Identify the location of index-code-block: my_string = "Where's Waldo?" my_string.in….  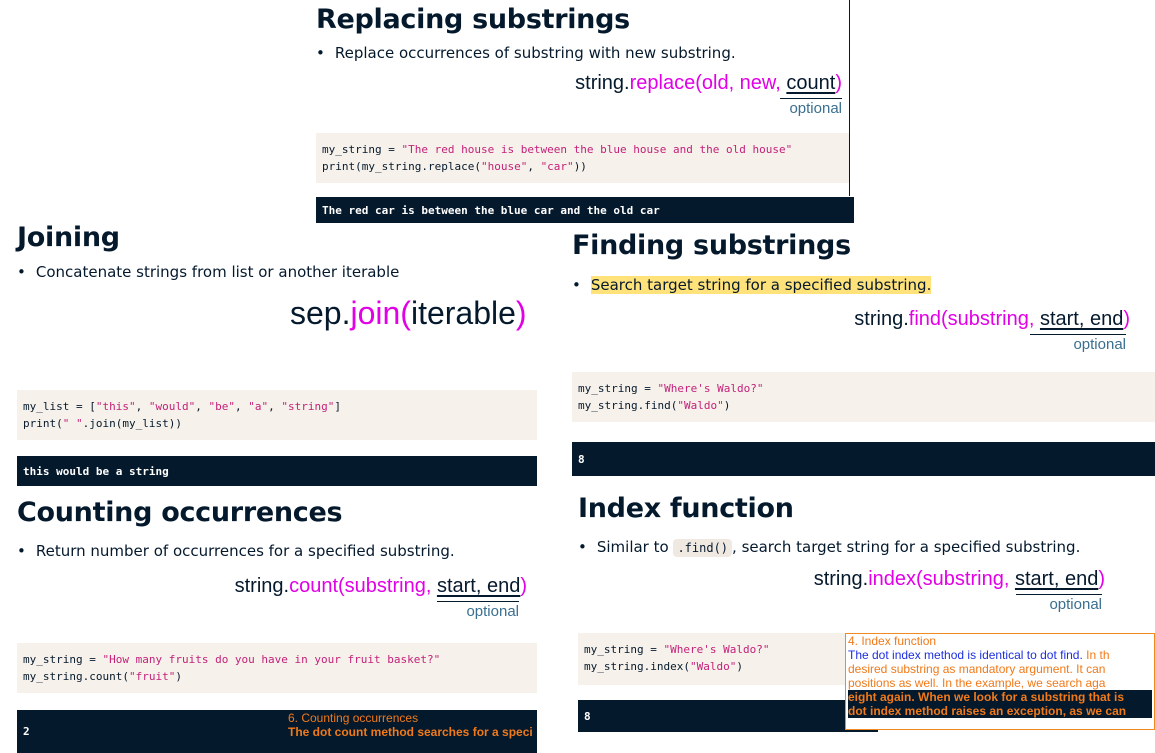
(728, 659).